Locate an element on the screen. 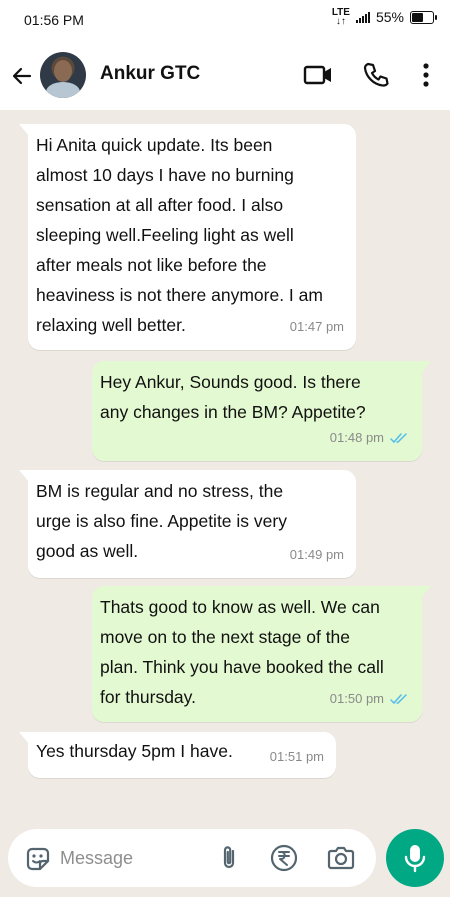 This screenshot has height=897, width=450. mic-icon is located at coordinates (415, 859).